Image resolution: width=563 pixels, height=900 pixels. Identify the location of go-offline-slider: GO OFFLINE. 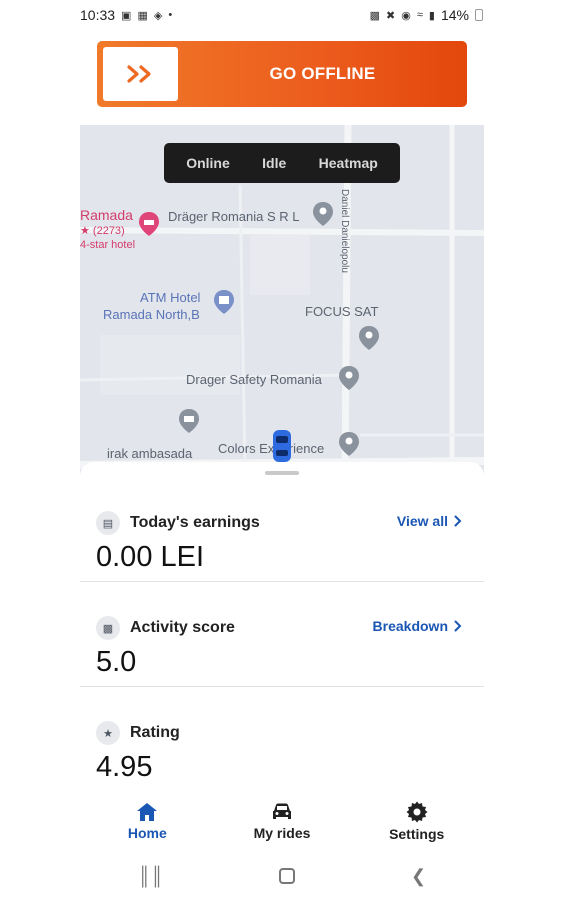
(282, 74).